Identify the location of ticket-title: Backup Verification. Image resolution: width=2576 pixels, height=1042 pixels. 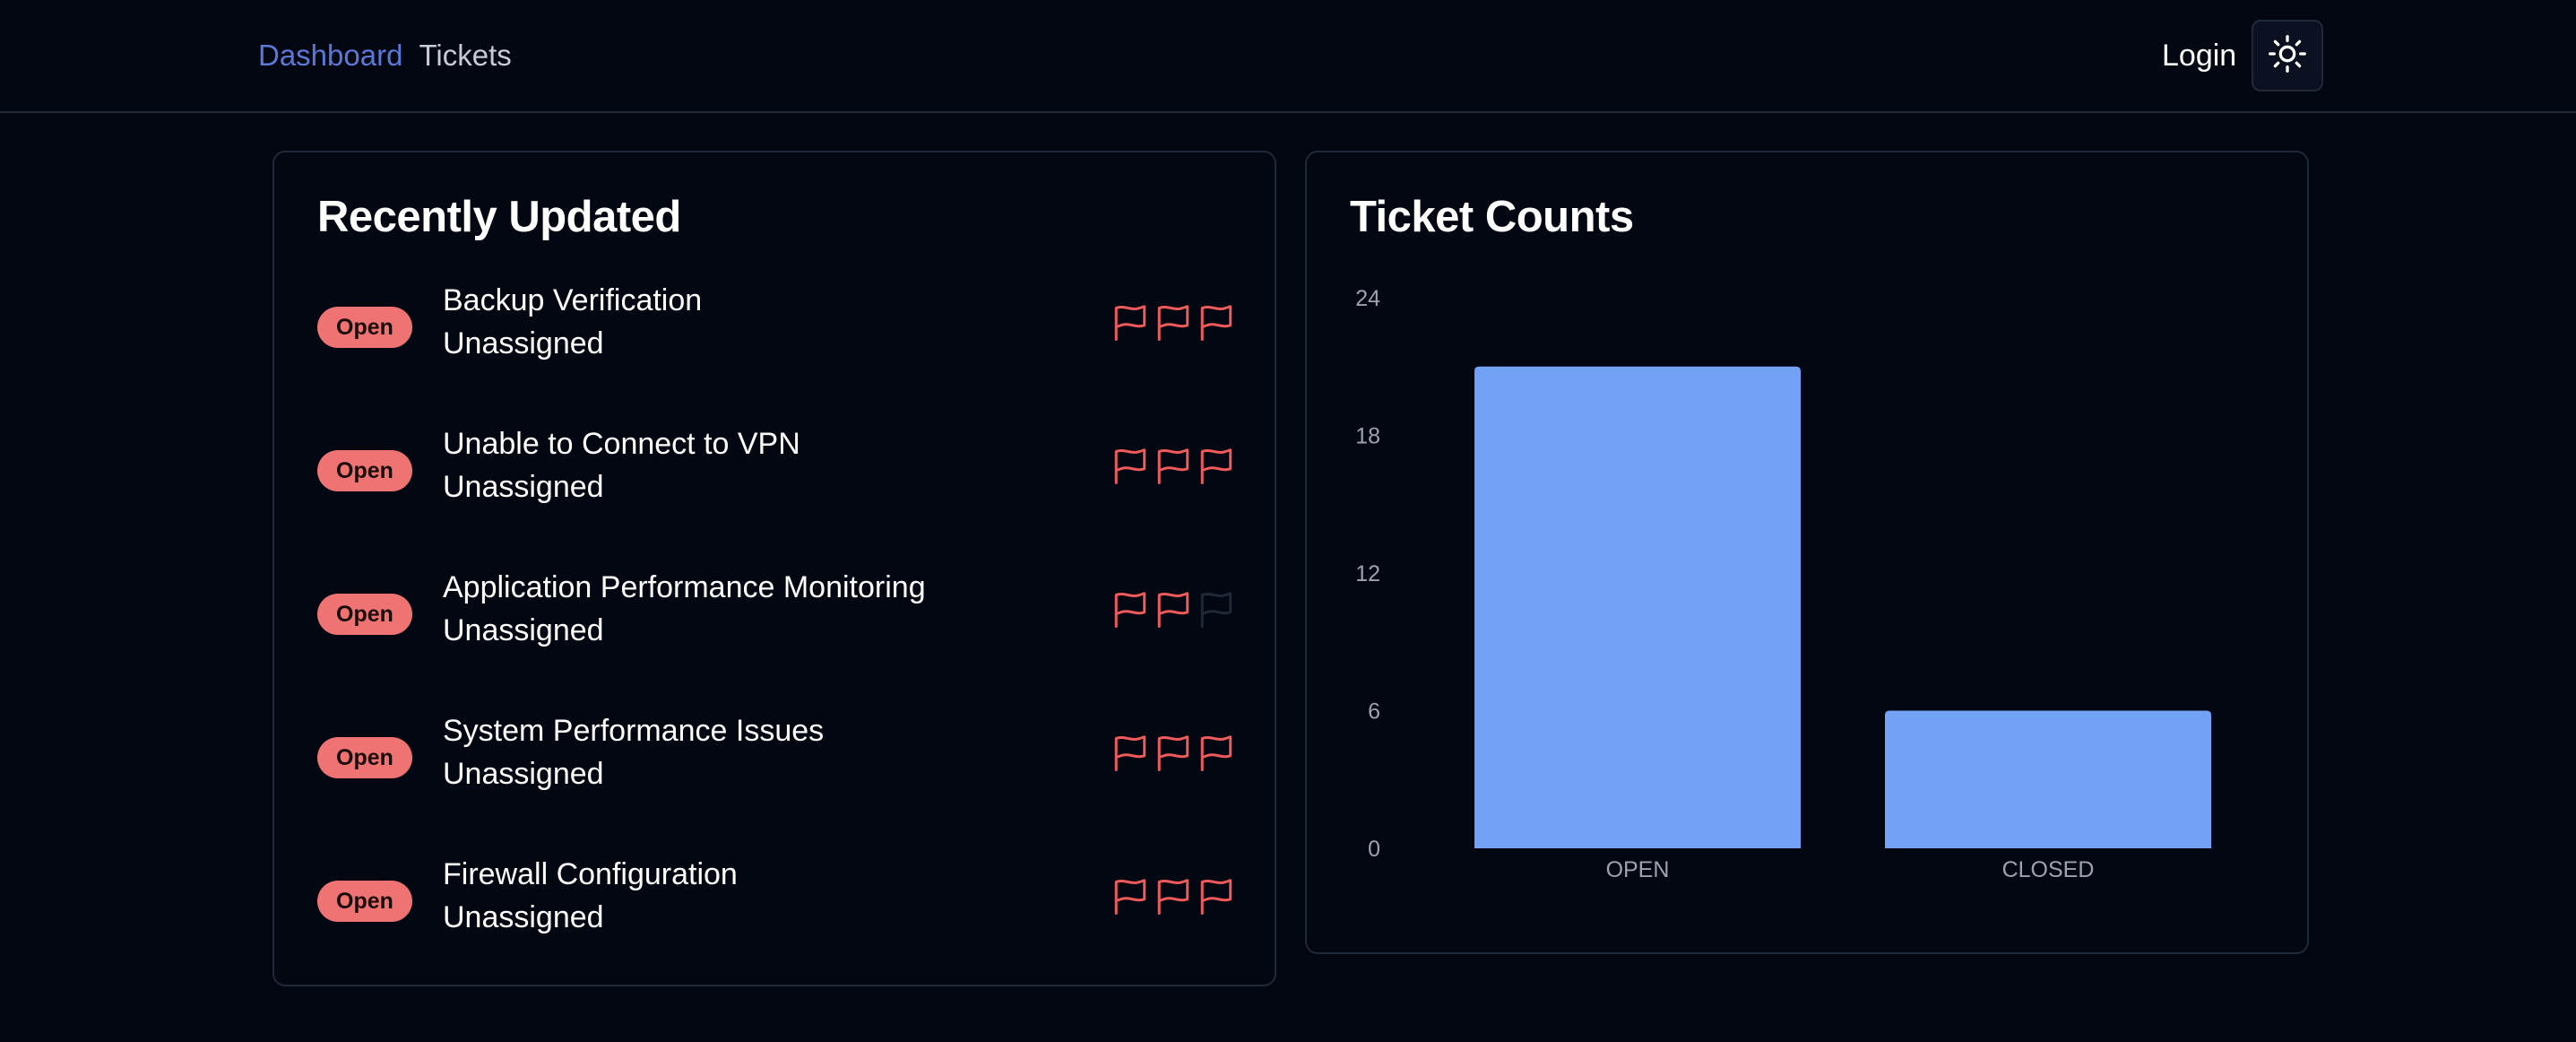
(573, 300).